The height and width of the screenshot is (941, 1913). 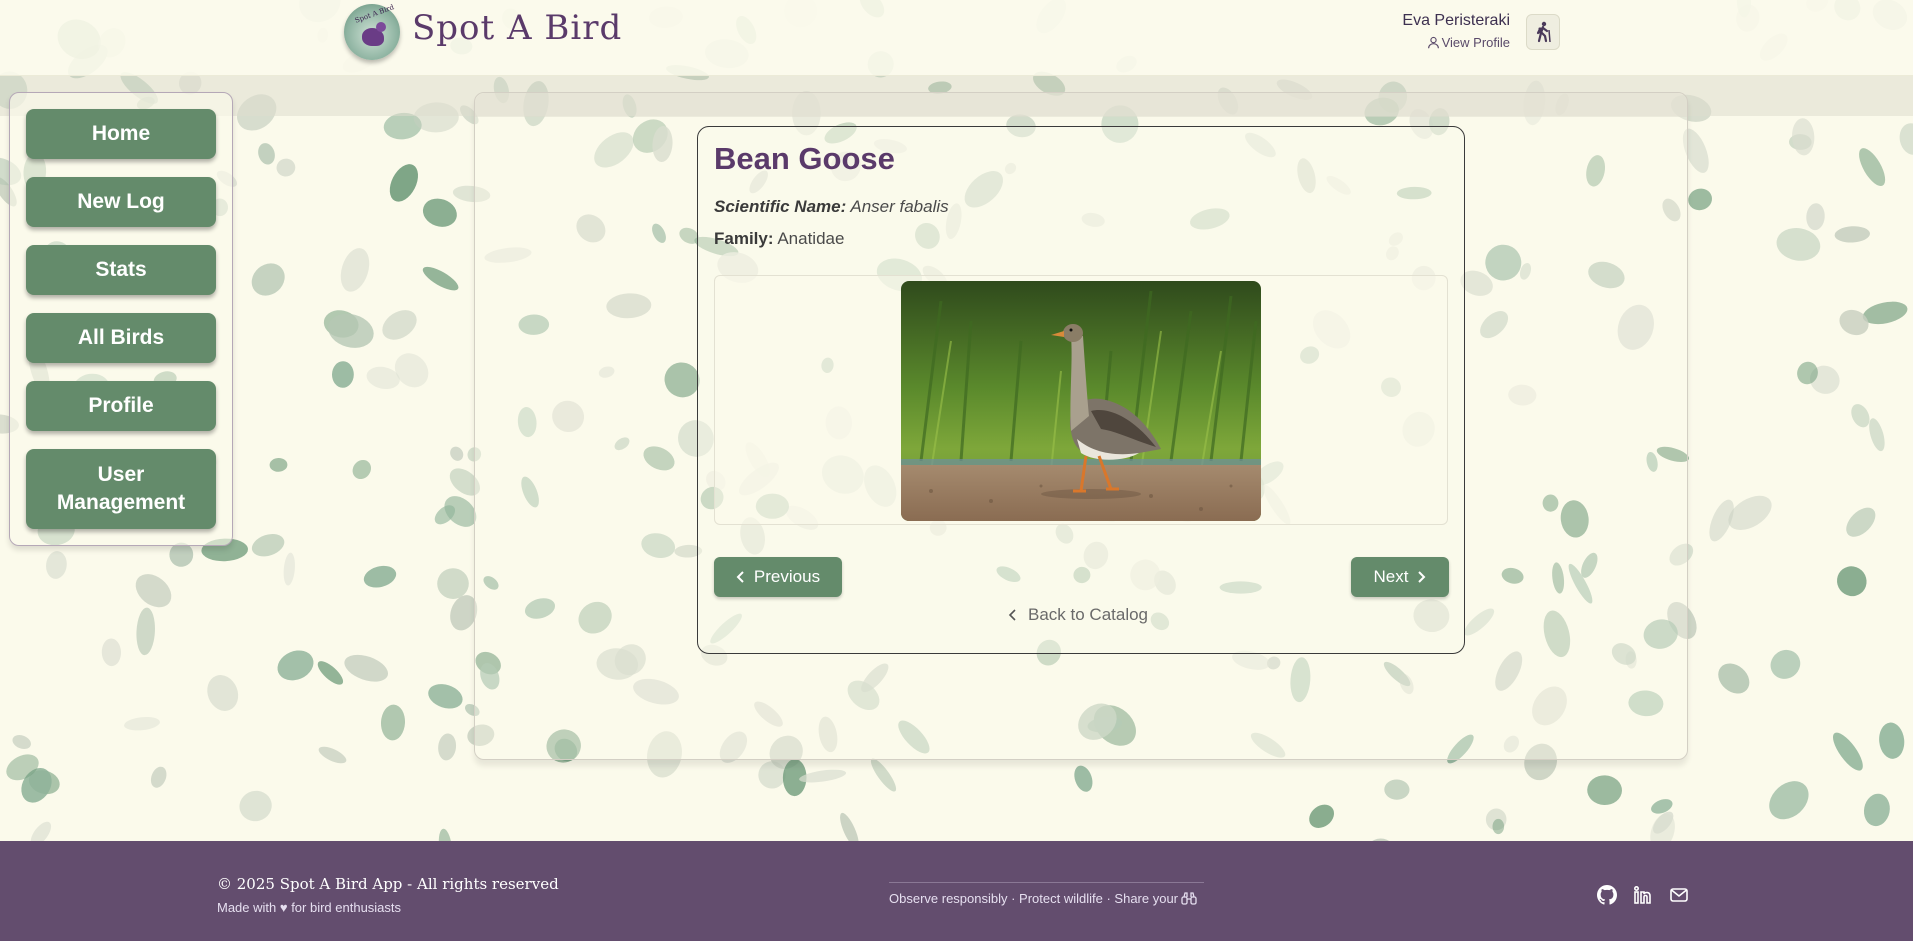 I want to click on sidebar-item-new-log: New Log, so click(x=121, y=202).